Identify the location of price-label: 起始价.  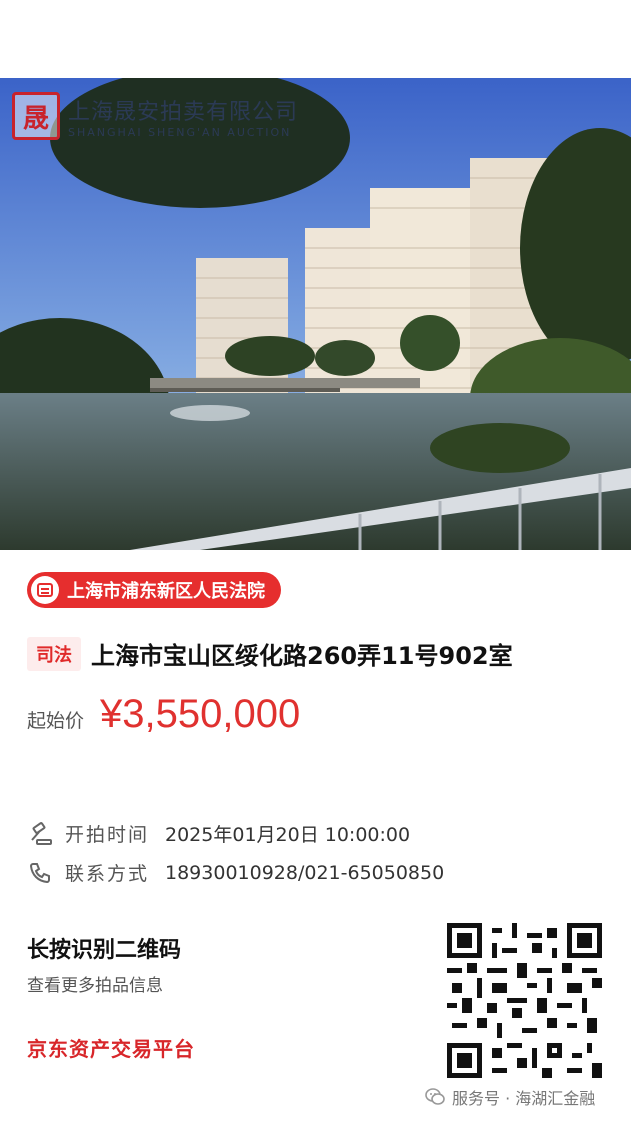
(56, 721).